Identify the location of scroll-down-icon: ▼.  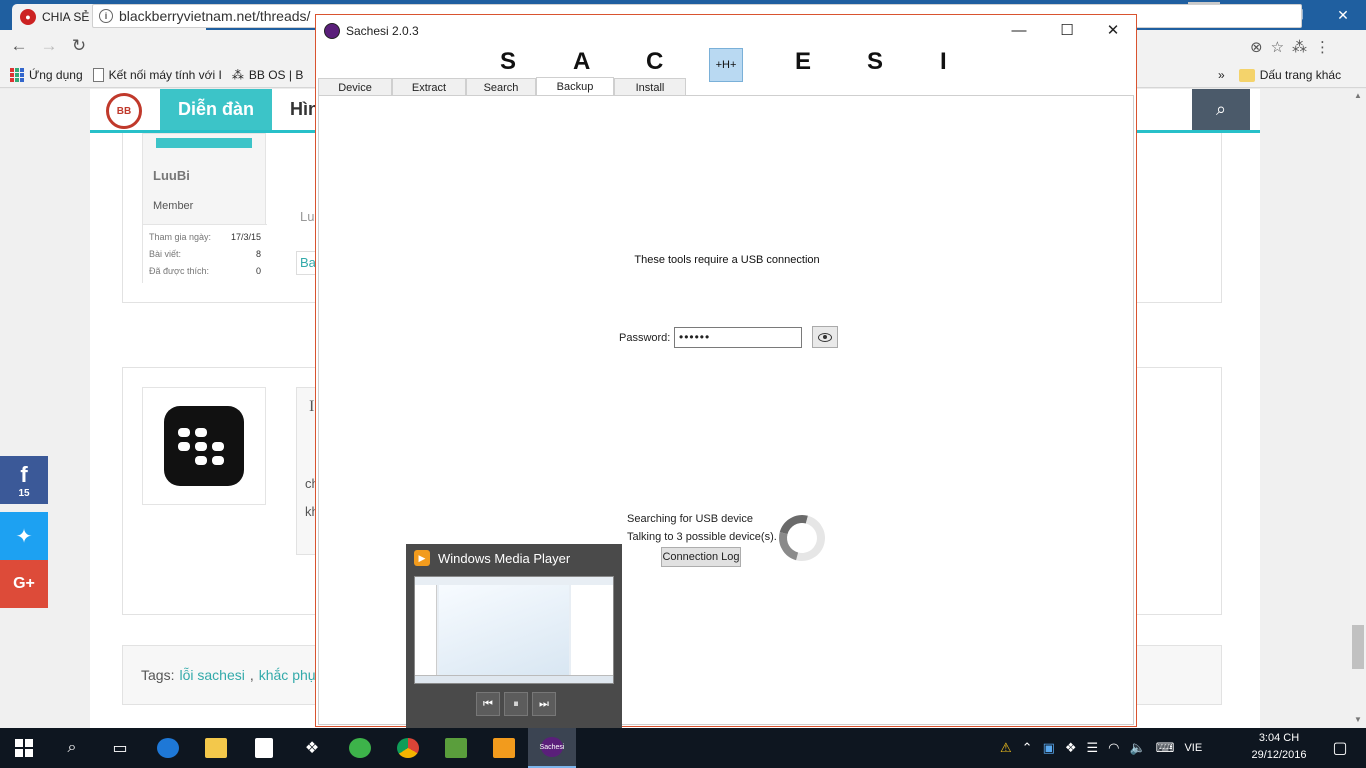
(1358, 719).